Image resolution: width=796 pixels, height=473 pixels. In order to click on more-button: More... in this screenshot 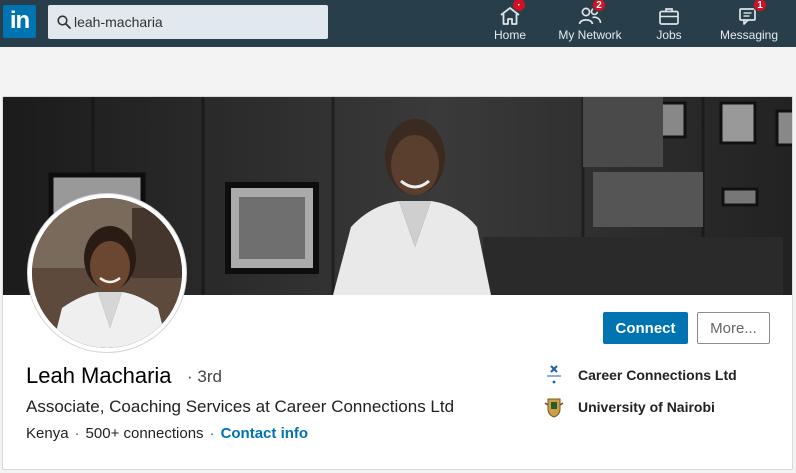, I will do `click(733, 328)`.